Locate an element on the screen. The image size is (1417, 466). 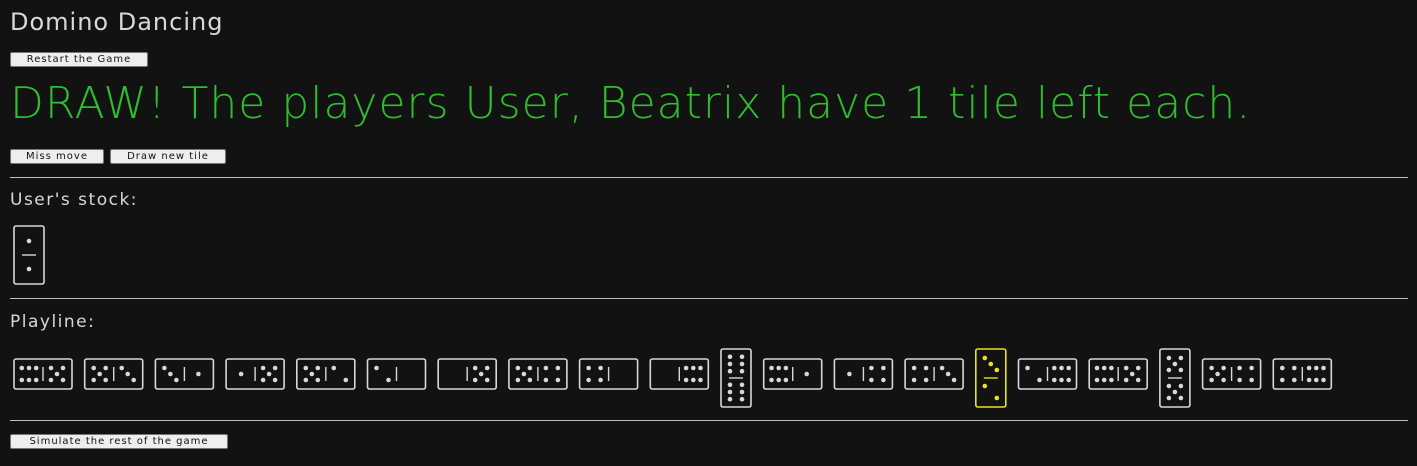
playline is located at coordinates (673, 378).